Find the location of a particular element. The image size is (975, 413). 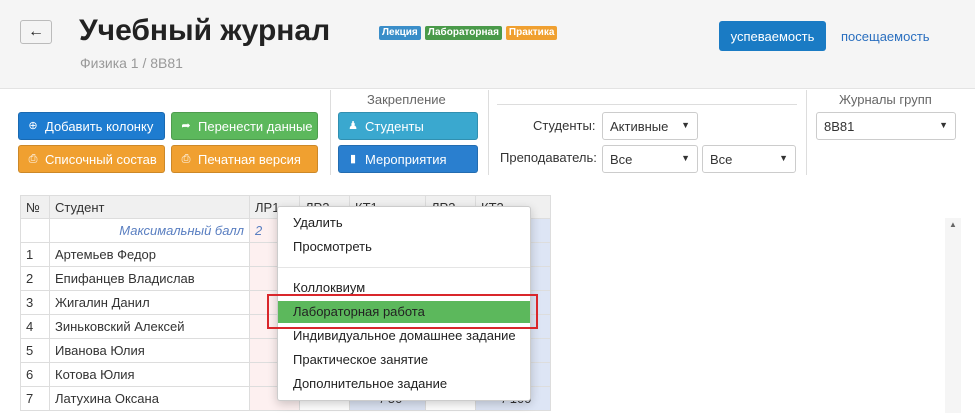

menu-item-additional: Дополнительное задание is located at coordinates (404, 384).